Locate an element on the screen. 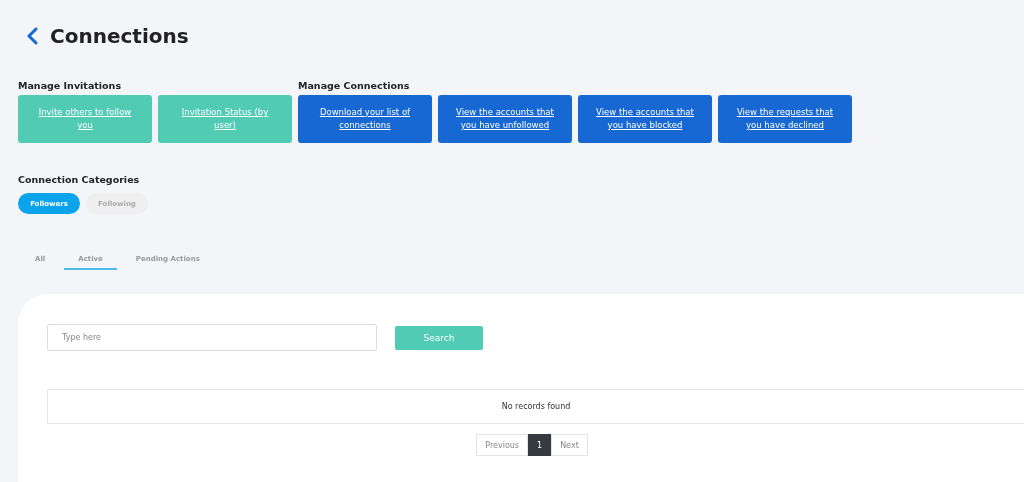 The height and width of the screenshot is (482, 1024). action-button: Invite others to follow you is located at coordinates (85, 119).